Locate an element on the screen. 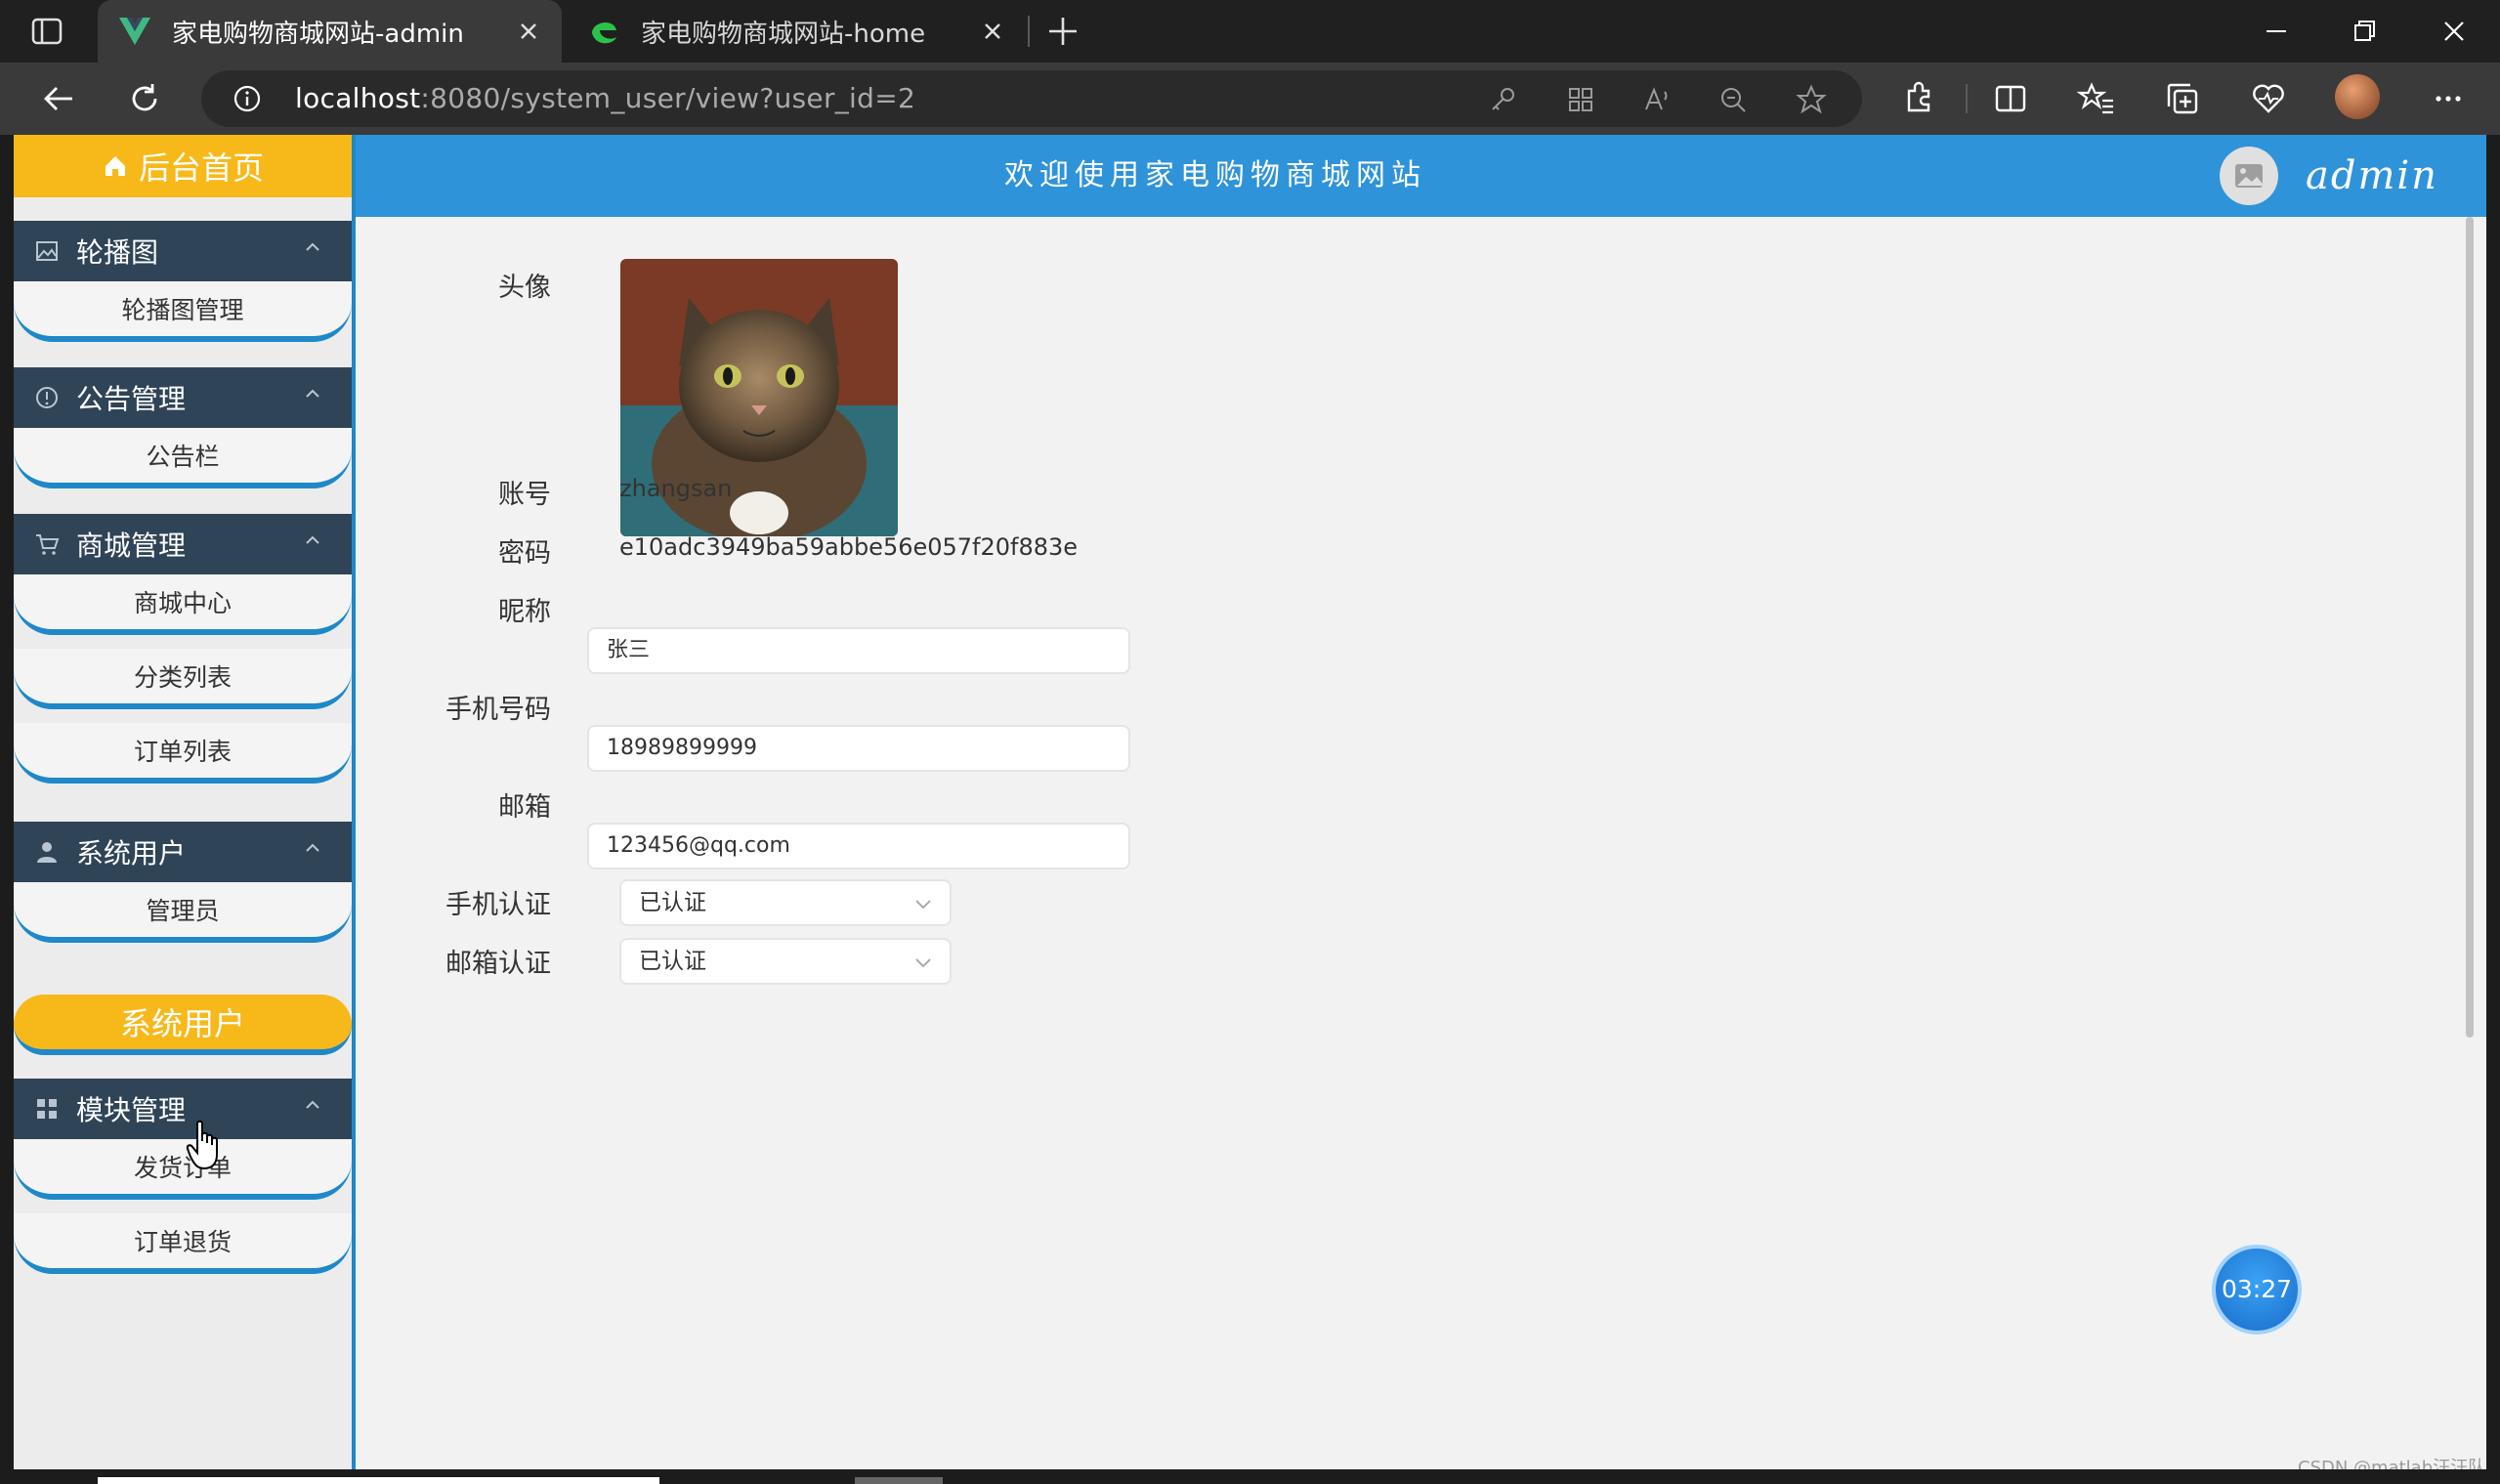 Image resolution: width=2500 pixels, height=1484 pixels. restore-icon is located at coordinates (2364, 32).